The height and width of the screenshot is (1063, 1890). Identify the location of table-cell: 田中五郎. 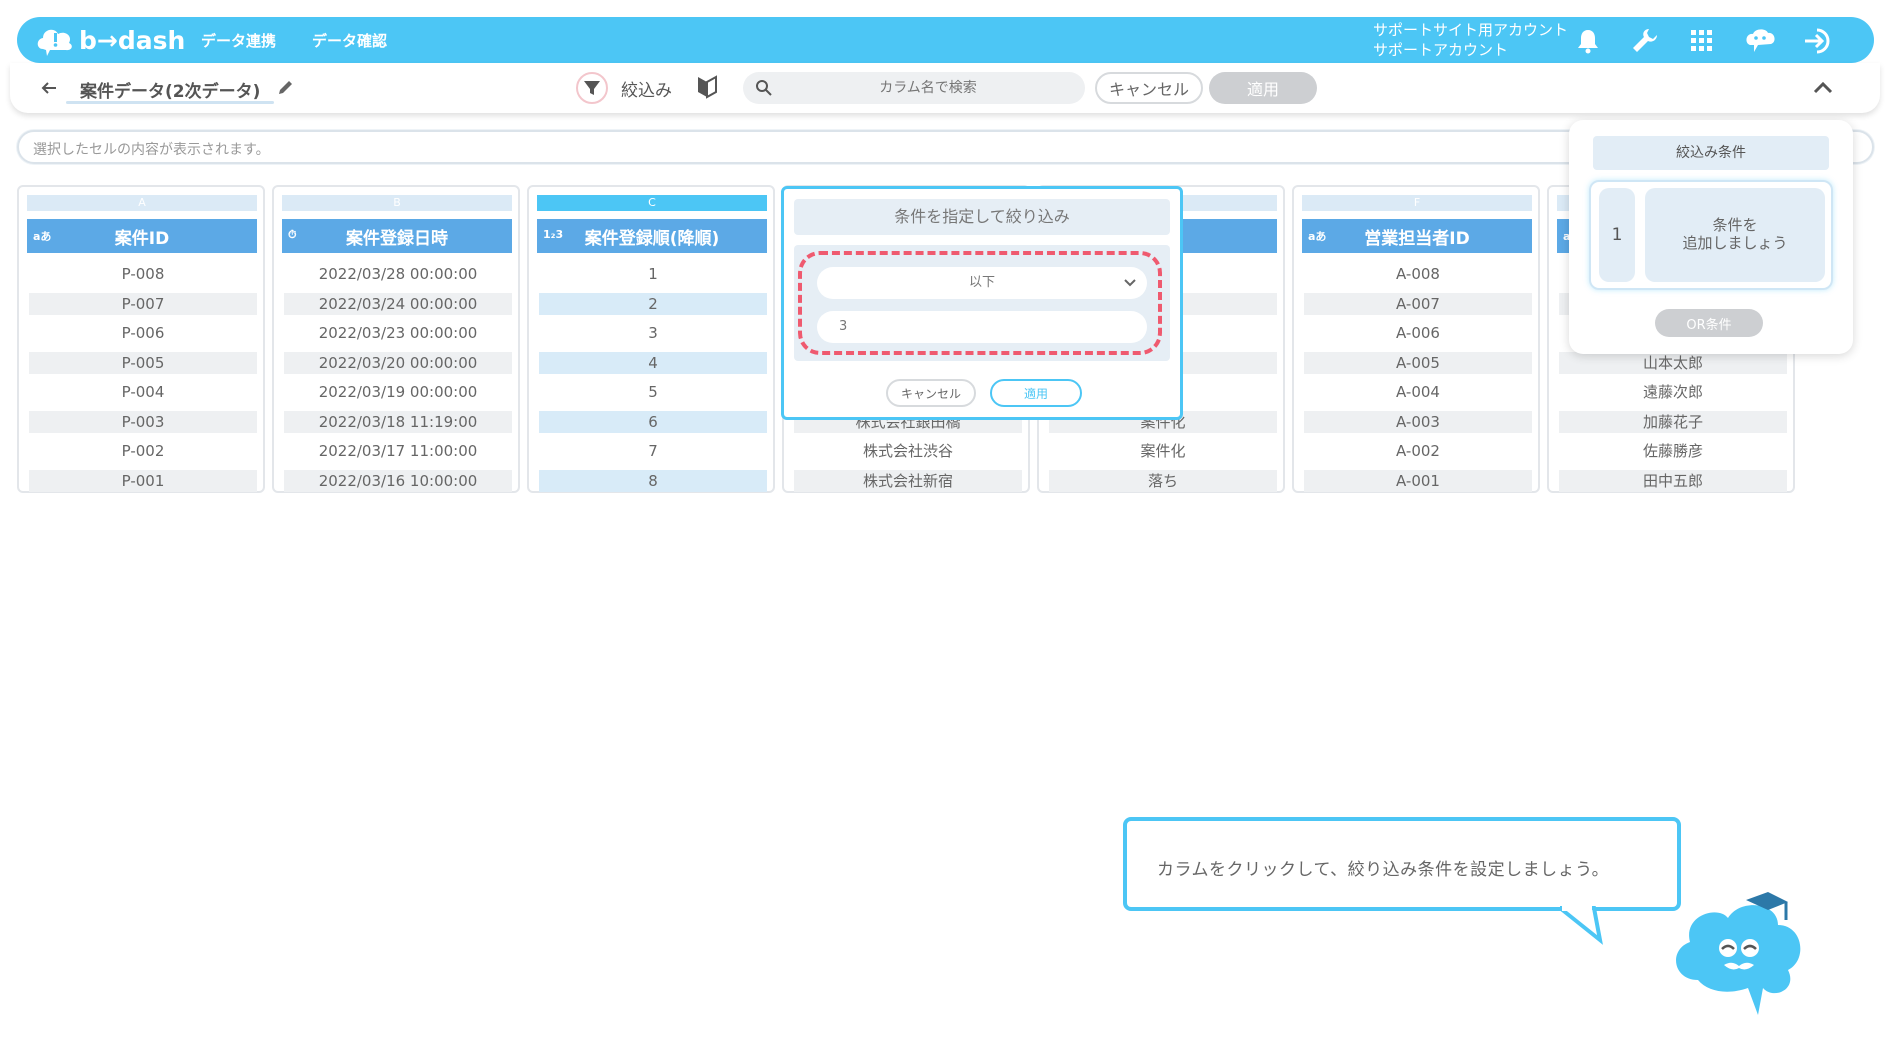
(1673, 480).